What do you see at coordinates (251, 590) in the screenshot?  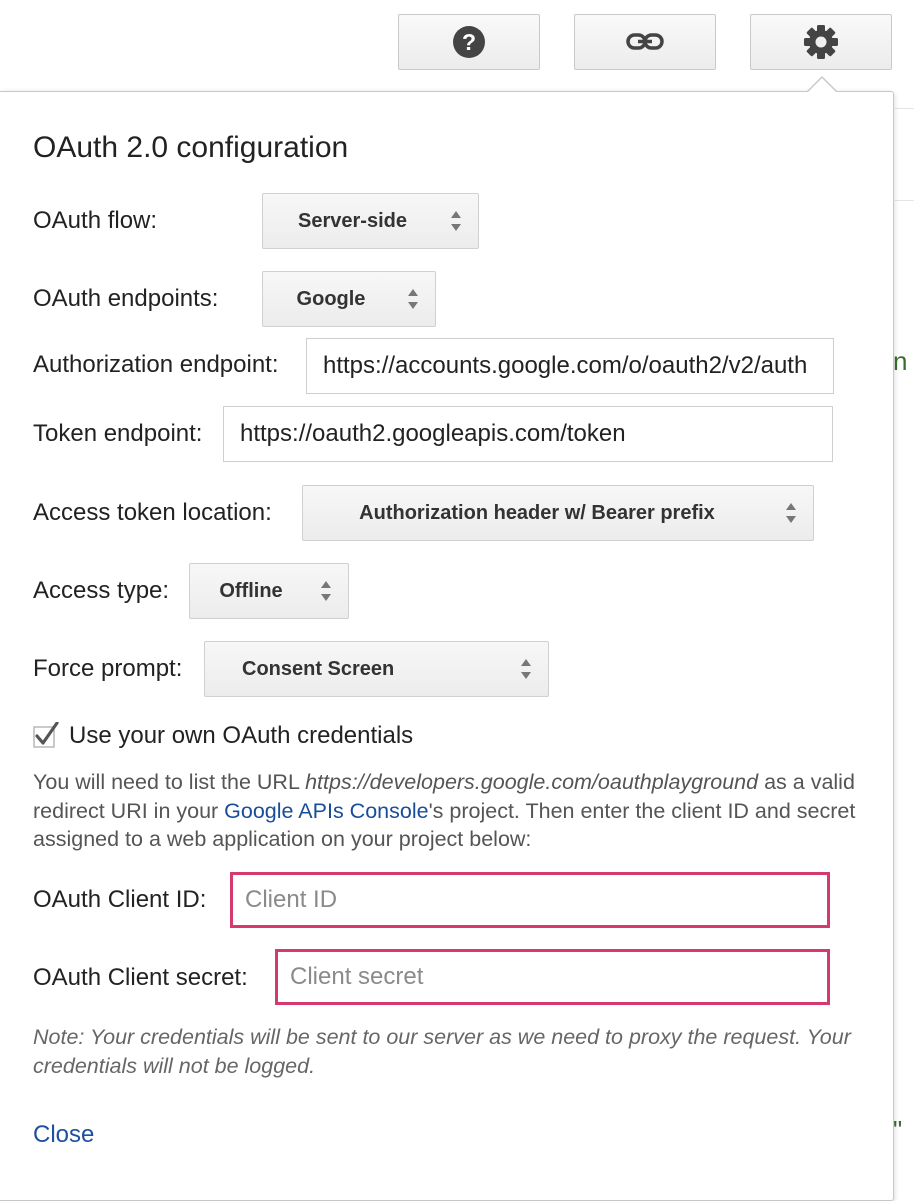 I see `access-type-value: Offline` at bounding box center [251, 590].